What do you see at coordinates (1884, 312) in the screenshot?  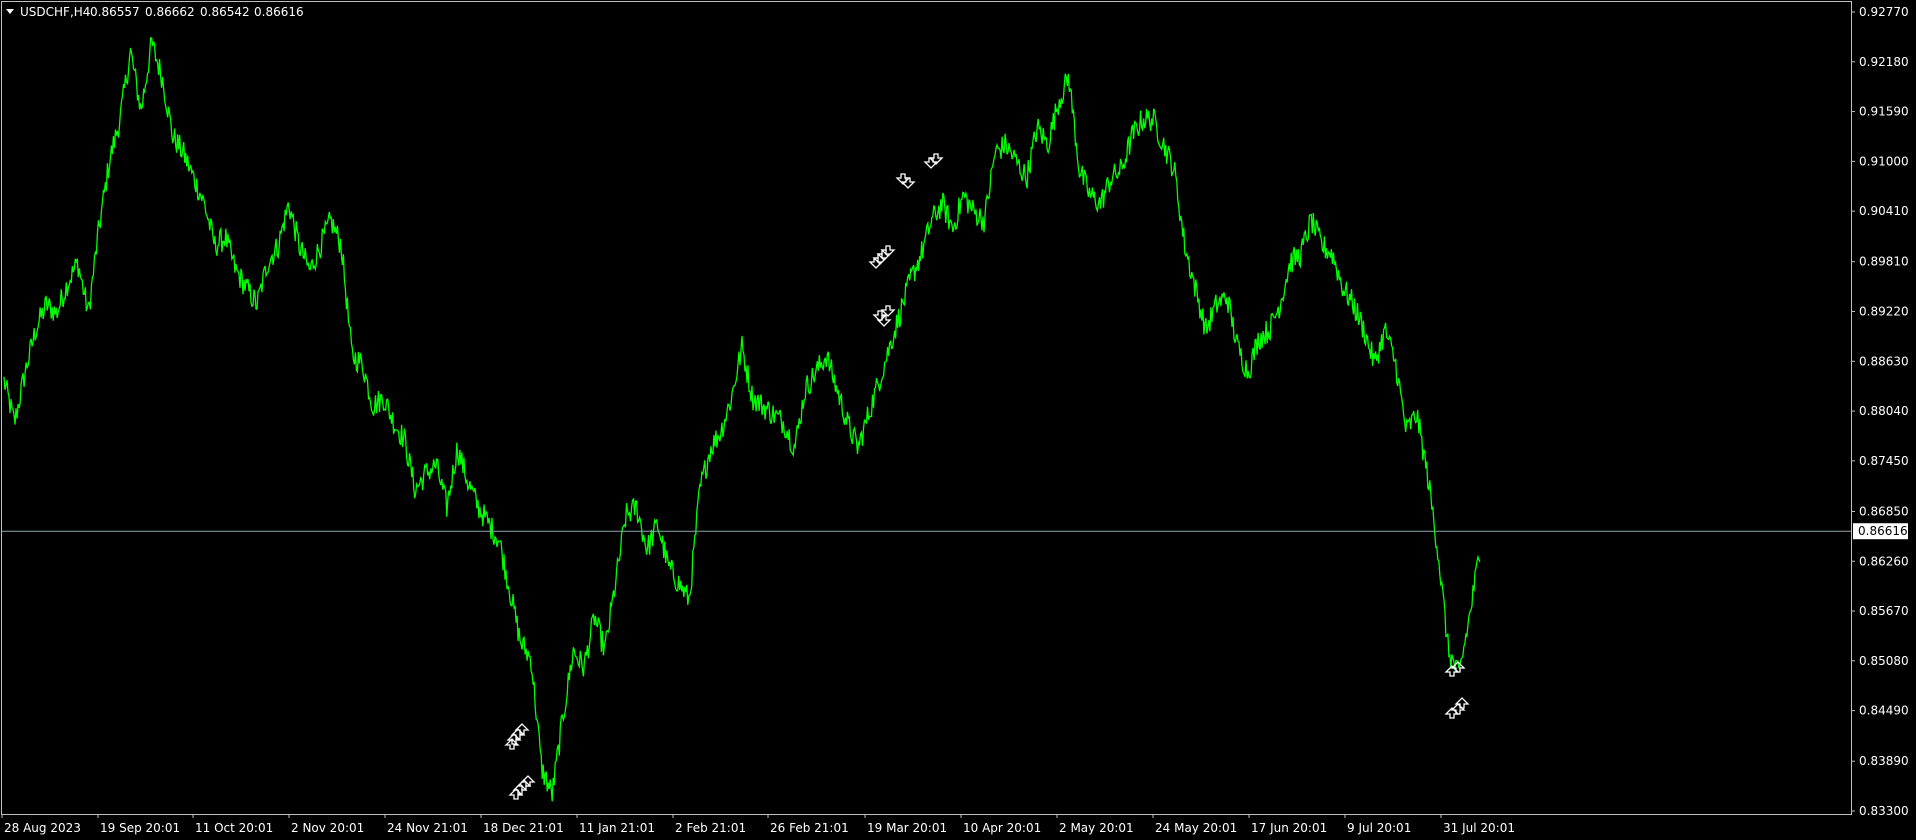 I see `price-tick-label: 0.89220` at bounding box center [1884, 312].